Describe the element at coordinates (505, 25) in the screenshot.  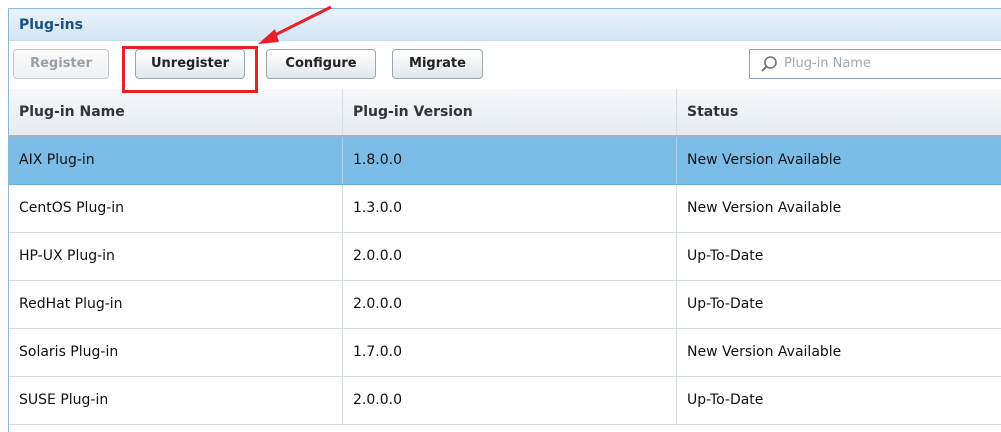
I see `panel-title: Plug-ins` at that location.